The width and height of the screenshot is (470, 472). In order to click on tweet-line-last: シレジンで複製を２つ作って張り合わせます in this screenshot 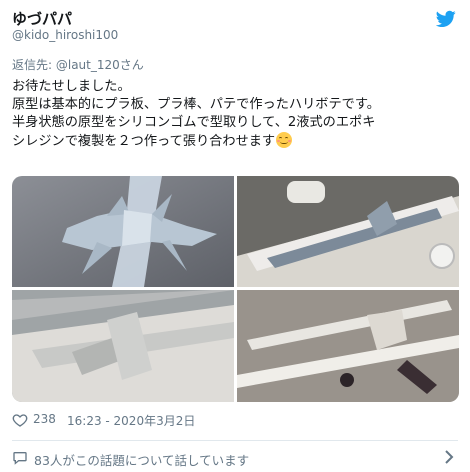, I will do `click(238, 141)`.